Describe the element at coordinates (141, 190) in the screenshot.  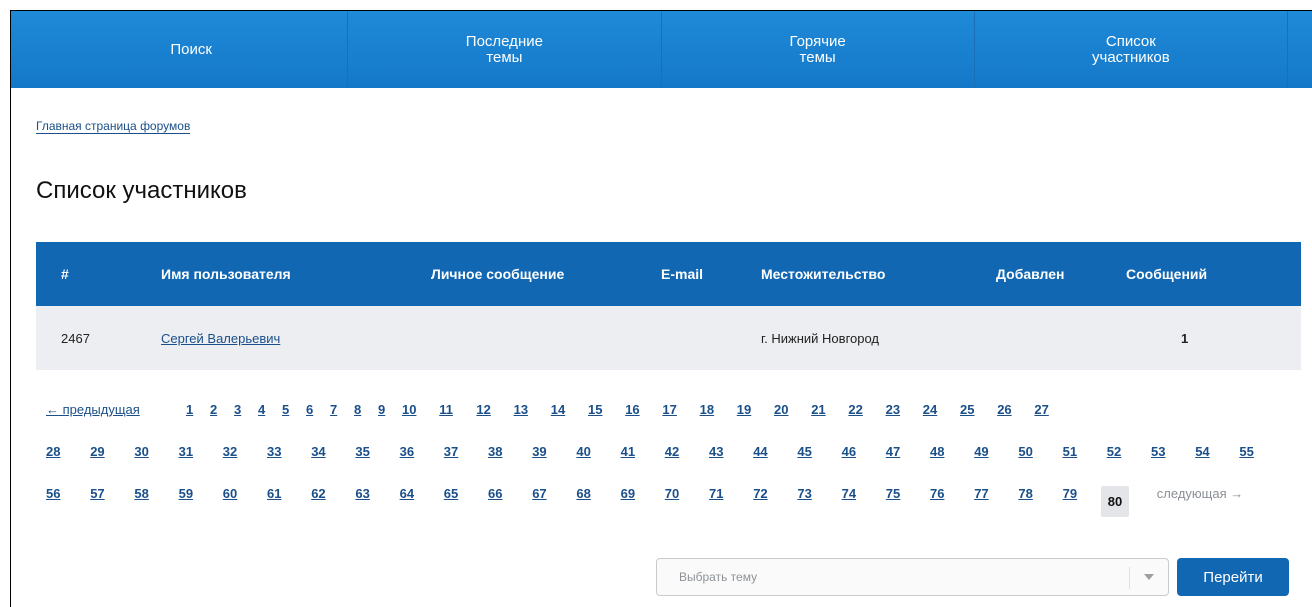
I see `page-title: Список участников` at that location.